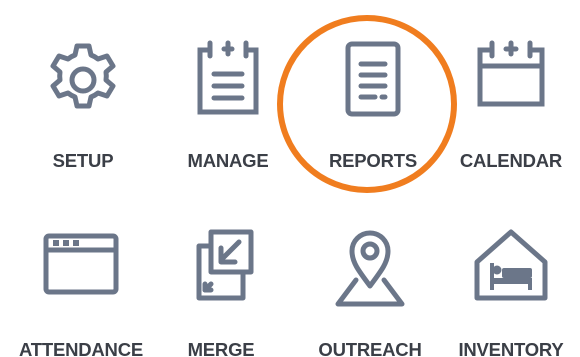 This screenshot has width=580, height=357. Describe the element at coordinates (221, 348) in the screenshot. I see `merge-label: MERGE` at that location.